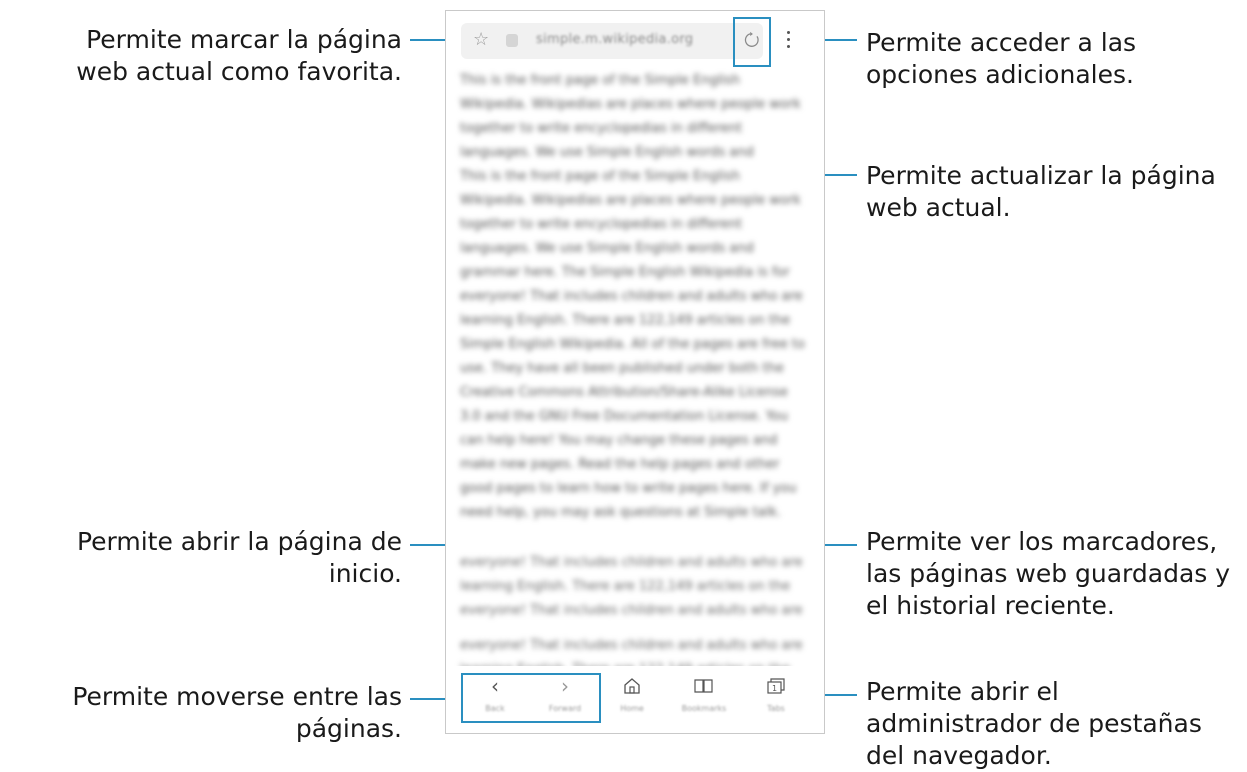  What do you see at coordinates (776, 708) in the screenshot?
I see `tabs-label: Tabs` at bounding box center [776, 708].